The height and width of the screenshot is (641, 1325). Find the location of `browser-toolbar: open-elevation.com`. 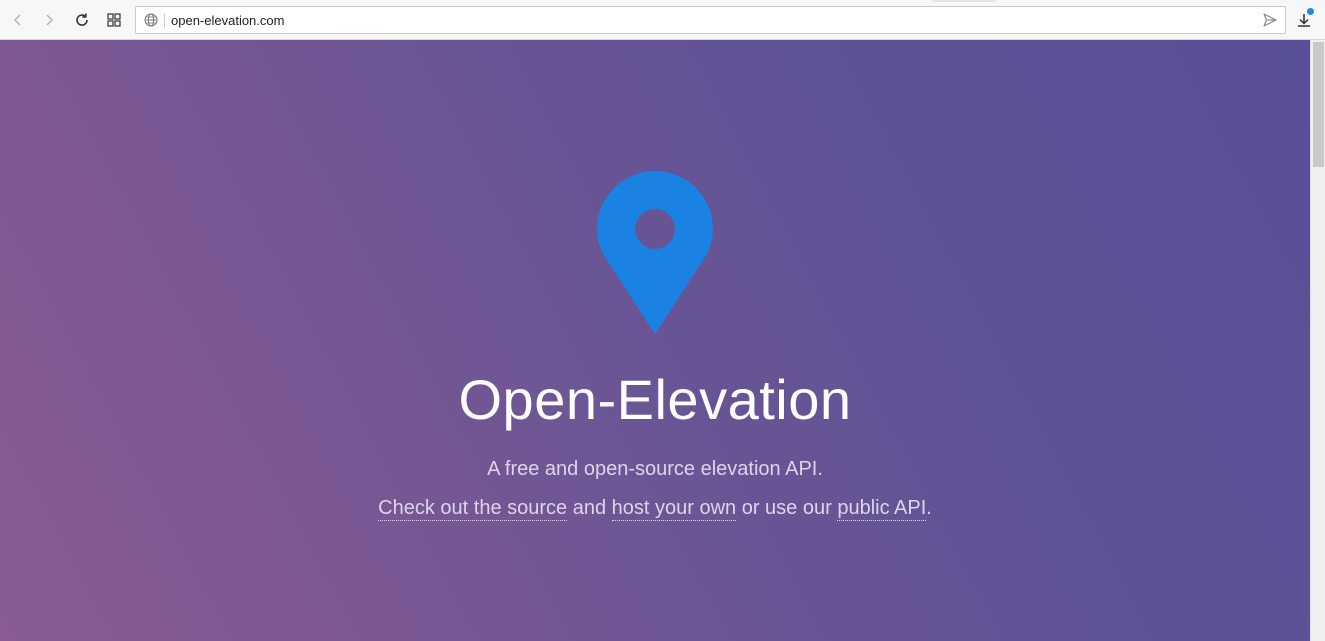

browser-toolbar: open-elevation.com is located at coordinates (662, 20).